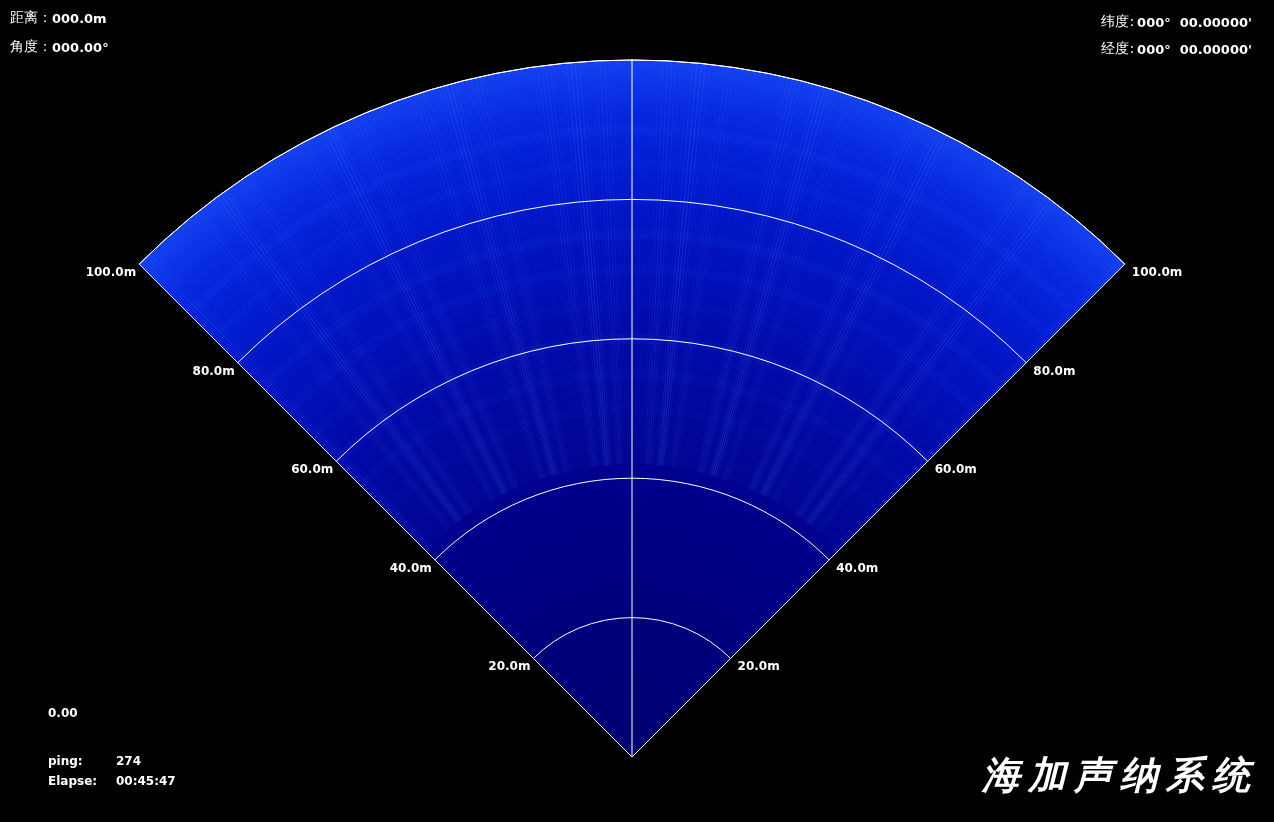 This screenshot has height=822, width=1274. Describe the element at coordinates (80, 47) in the screenshot. I see `readout-value: 000.00°` at that location.